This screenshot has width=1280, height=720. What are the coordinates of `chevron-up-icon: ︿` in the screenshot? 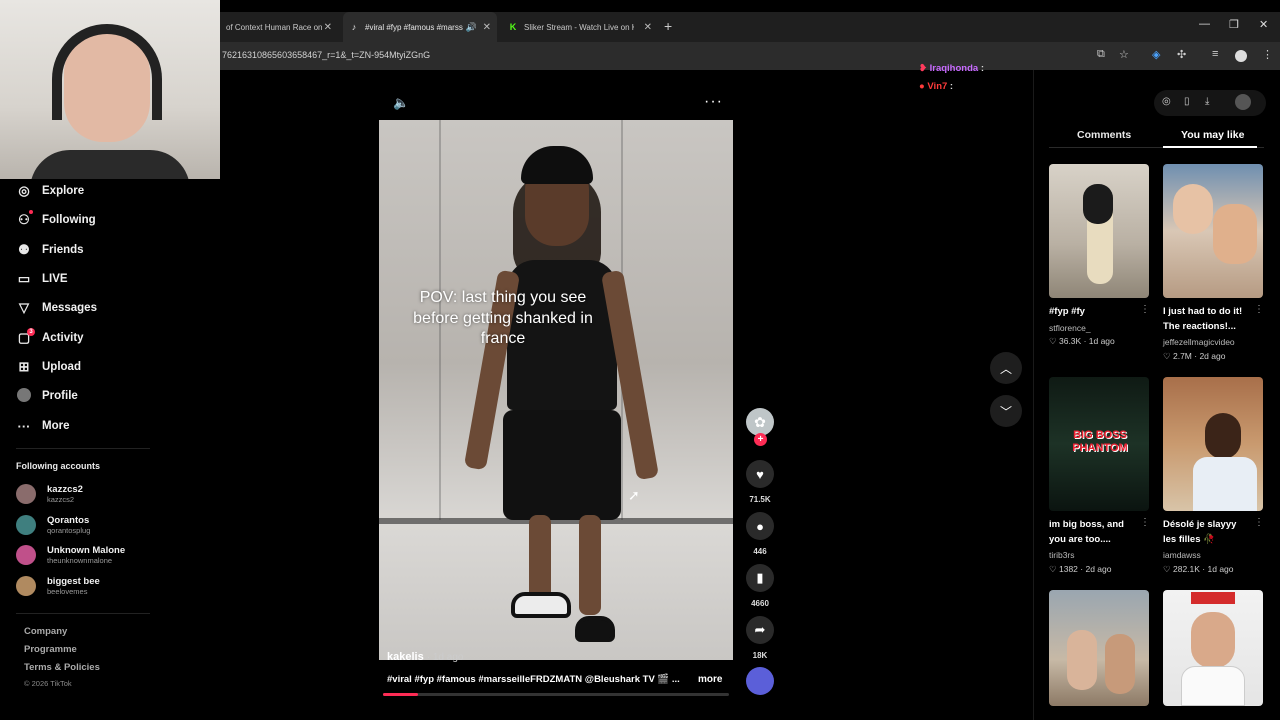 It's located at (1005, 368).